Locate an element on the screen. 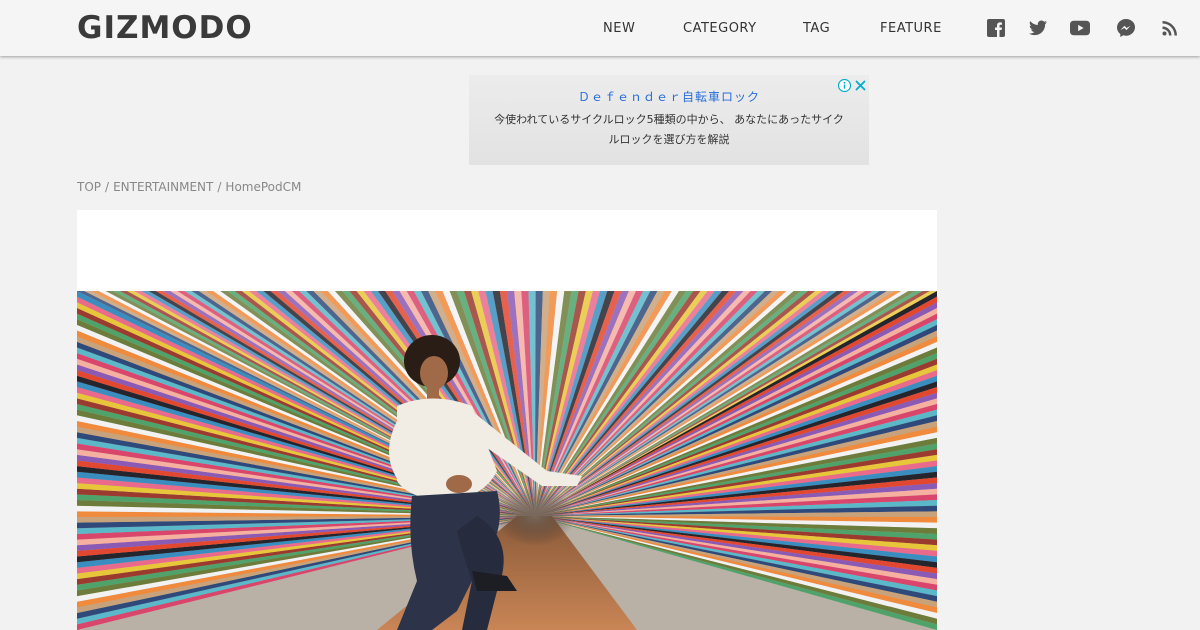 This screenshot has height=630, width=1200. nav-item-new: NEW is located at coordinates (619, 28).